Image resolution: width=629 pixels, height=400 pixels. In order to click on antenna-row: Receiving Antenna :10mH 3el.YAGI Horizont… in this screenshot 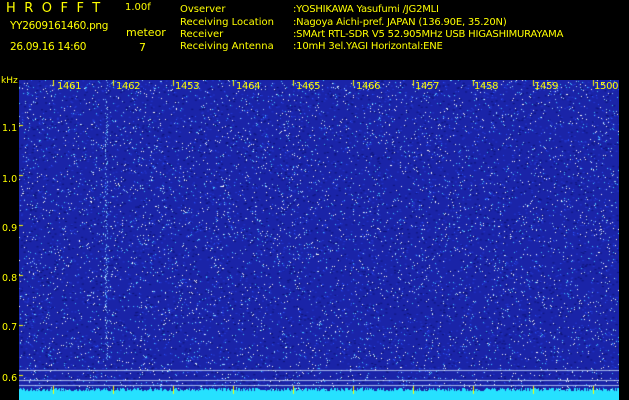, I will do `click(311, 47)`.